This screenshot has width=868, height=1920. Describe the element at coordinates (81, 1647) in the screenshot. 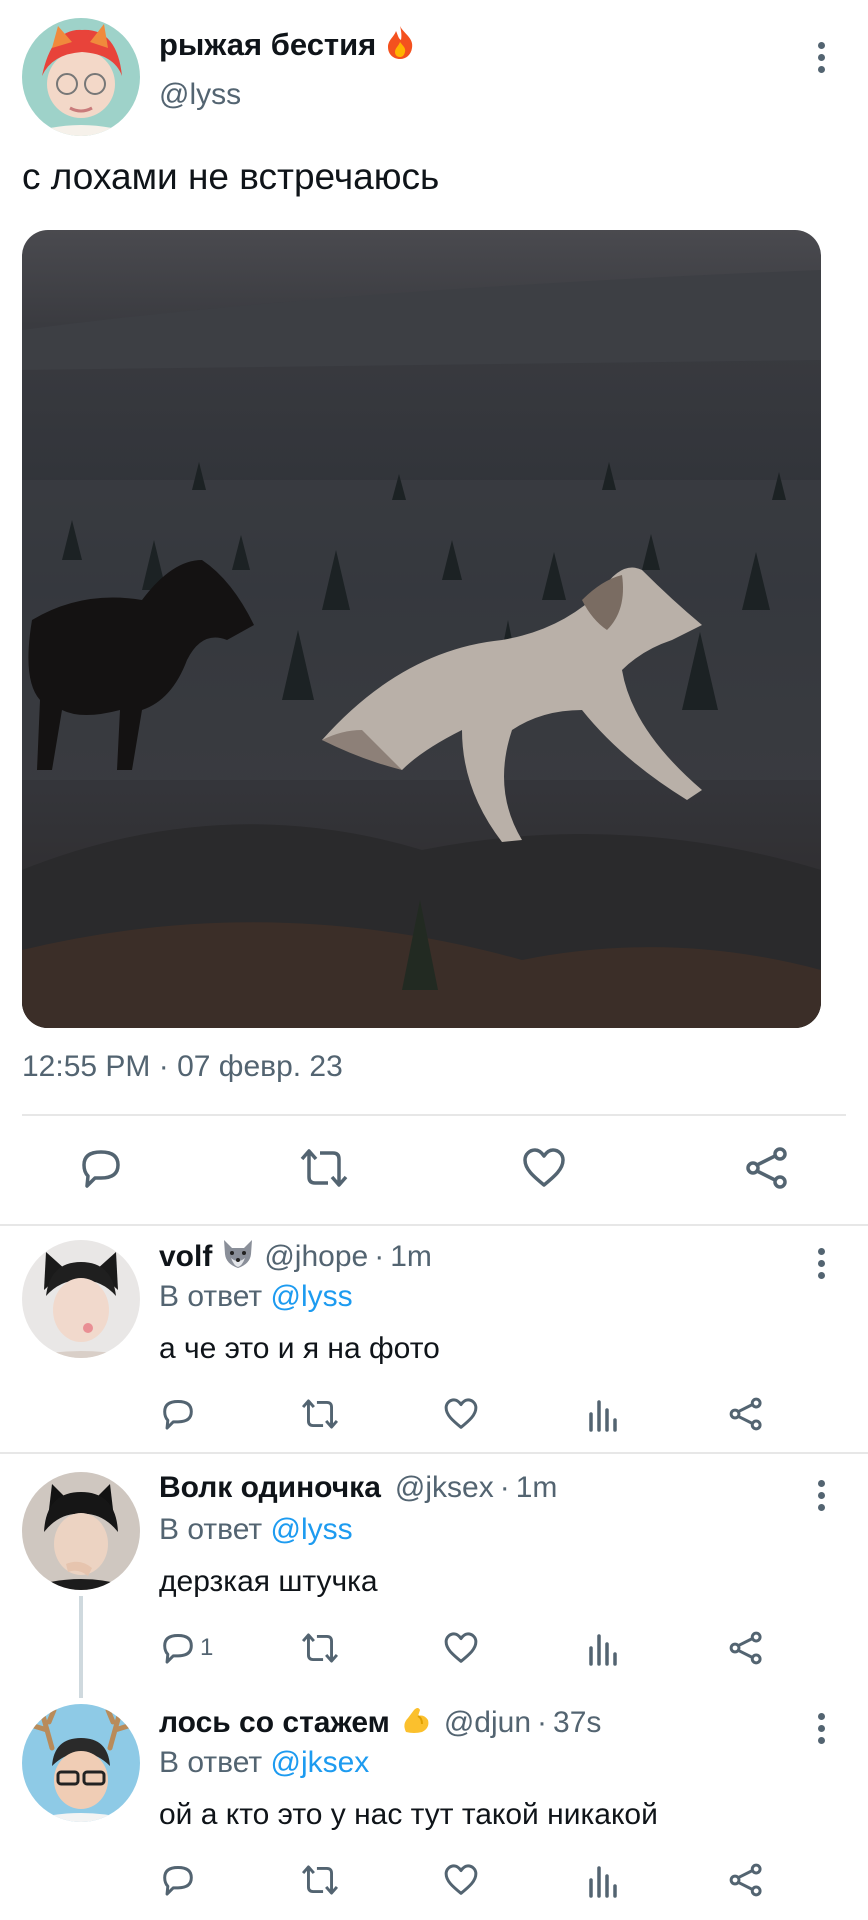

I see `thread-line` at that location.